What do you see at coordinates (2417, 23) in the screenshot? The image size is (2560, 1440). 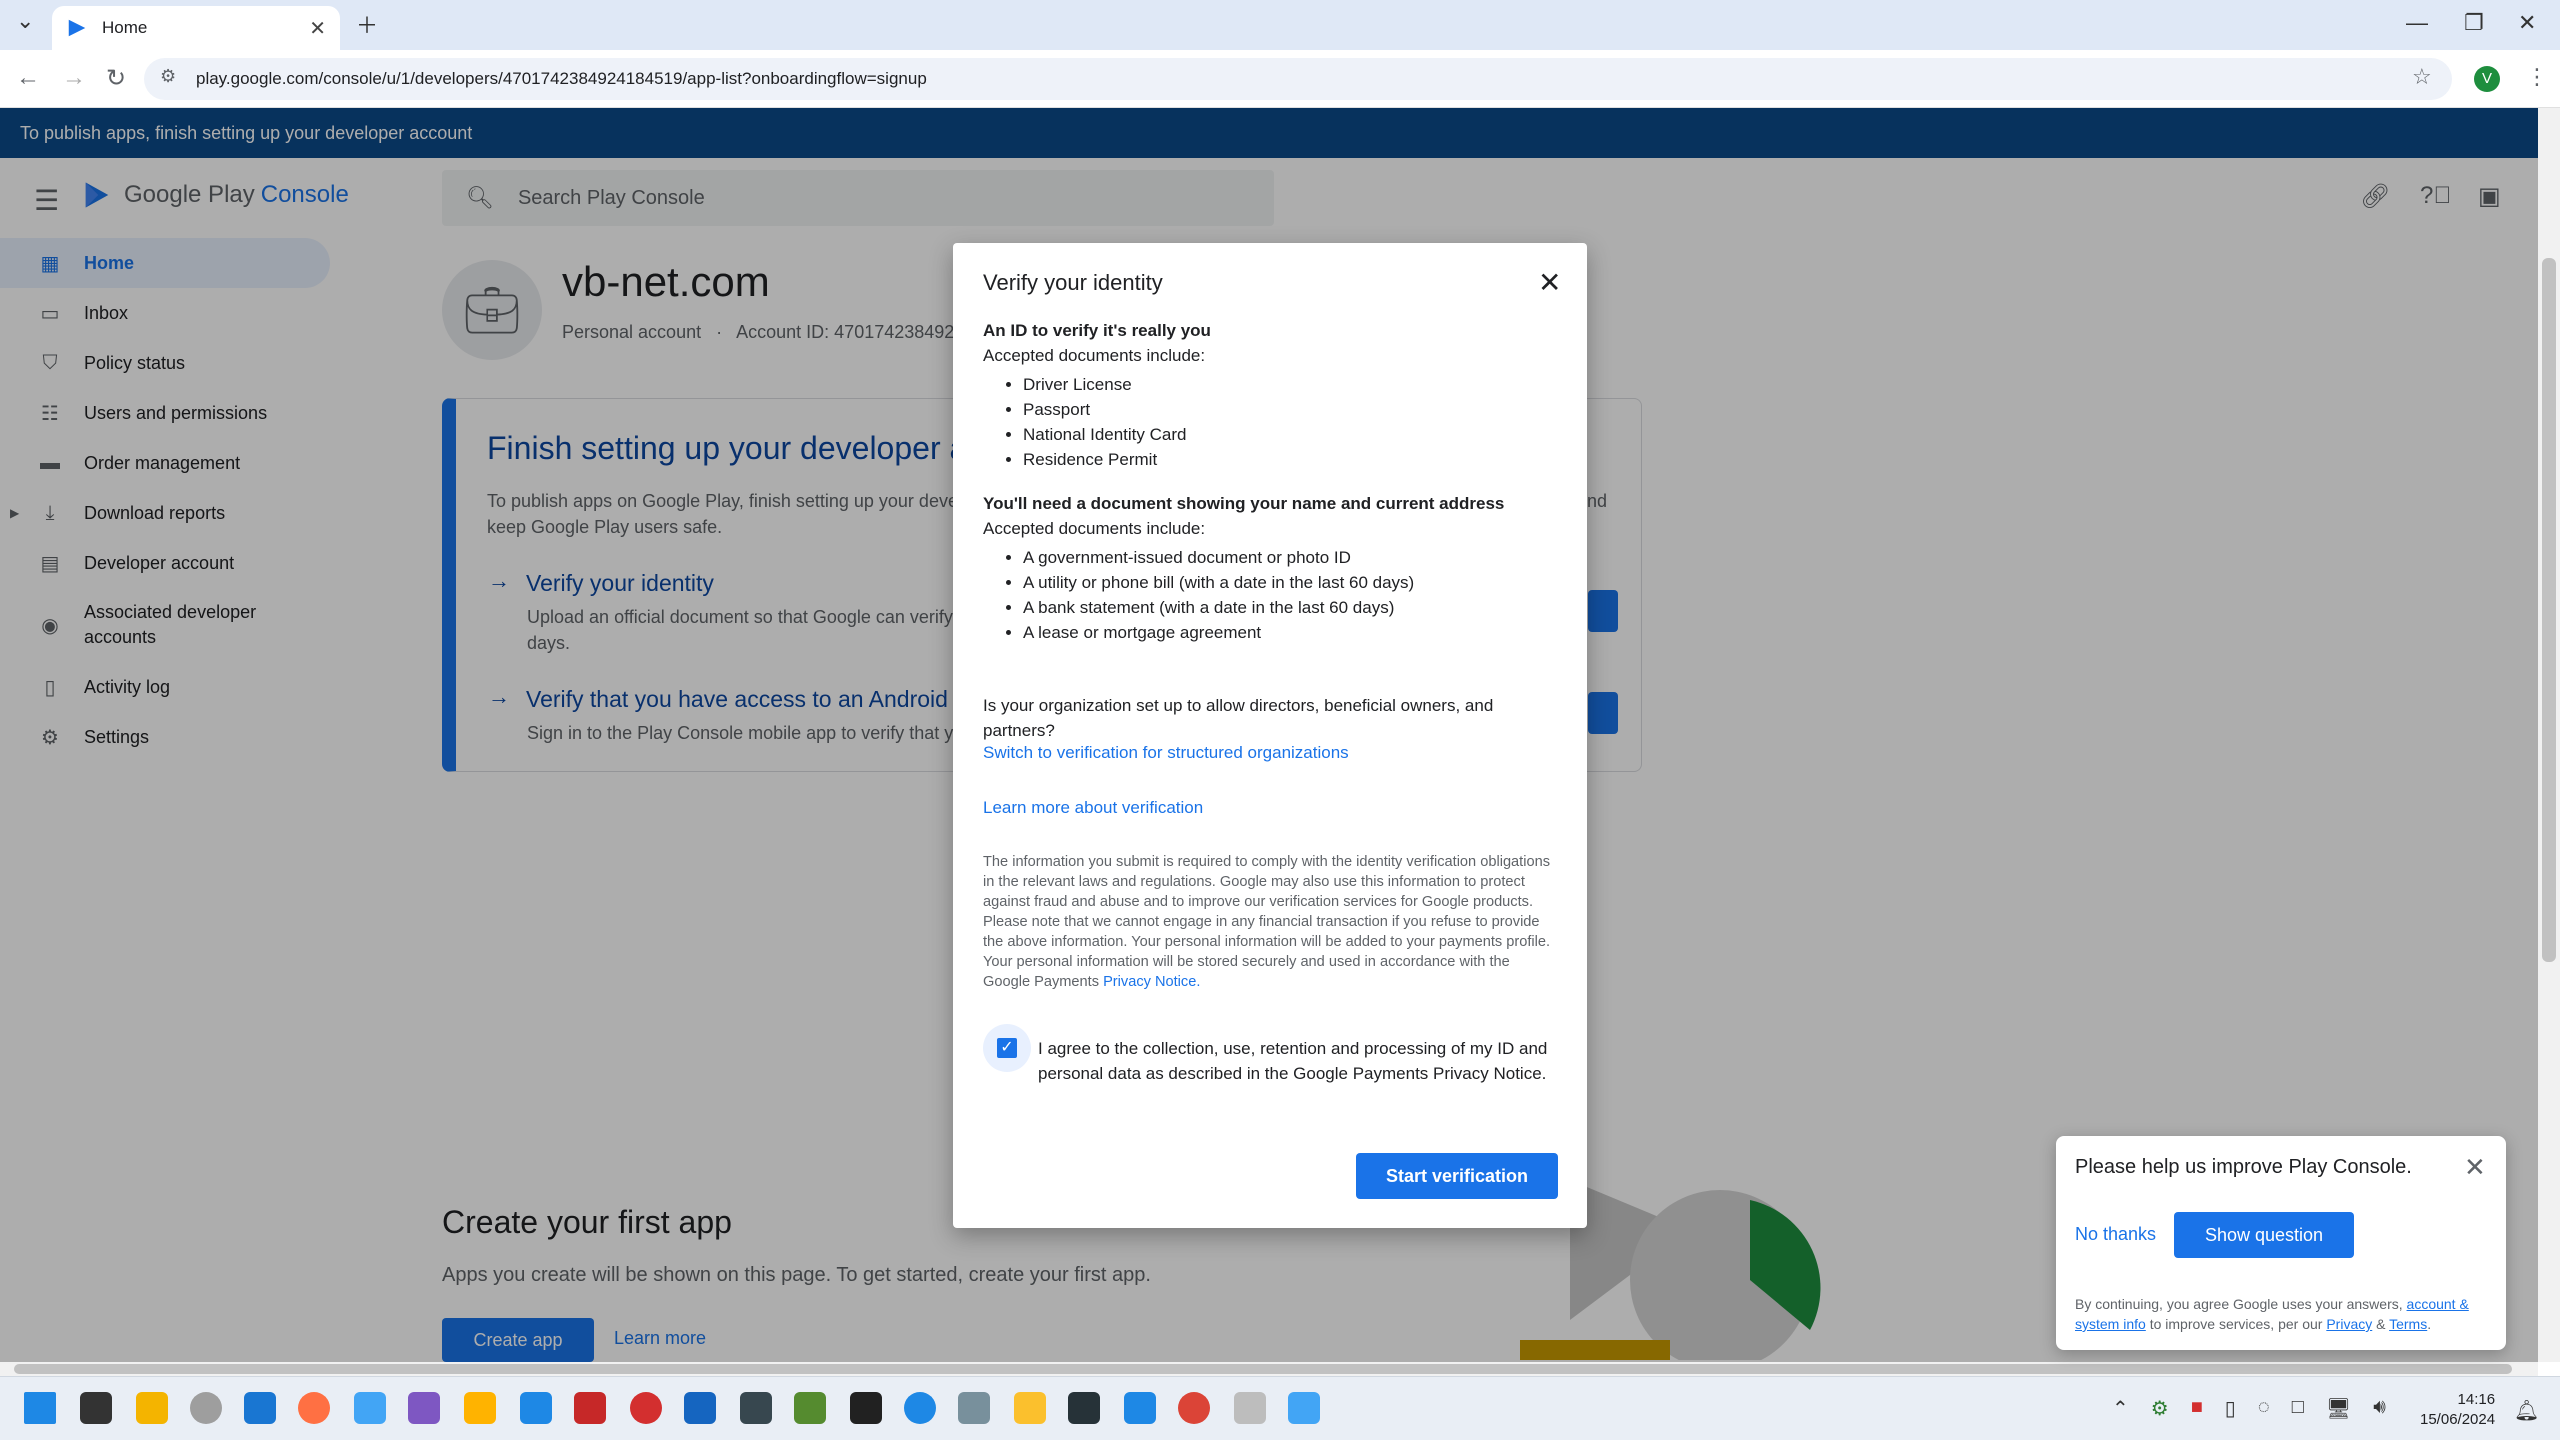 I see `minimize-icon: —` at bounding box center [2417, 23].